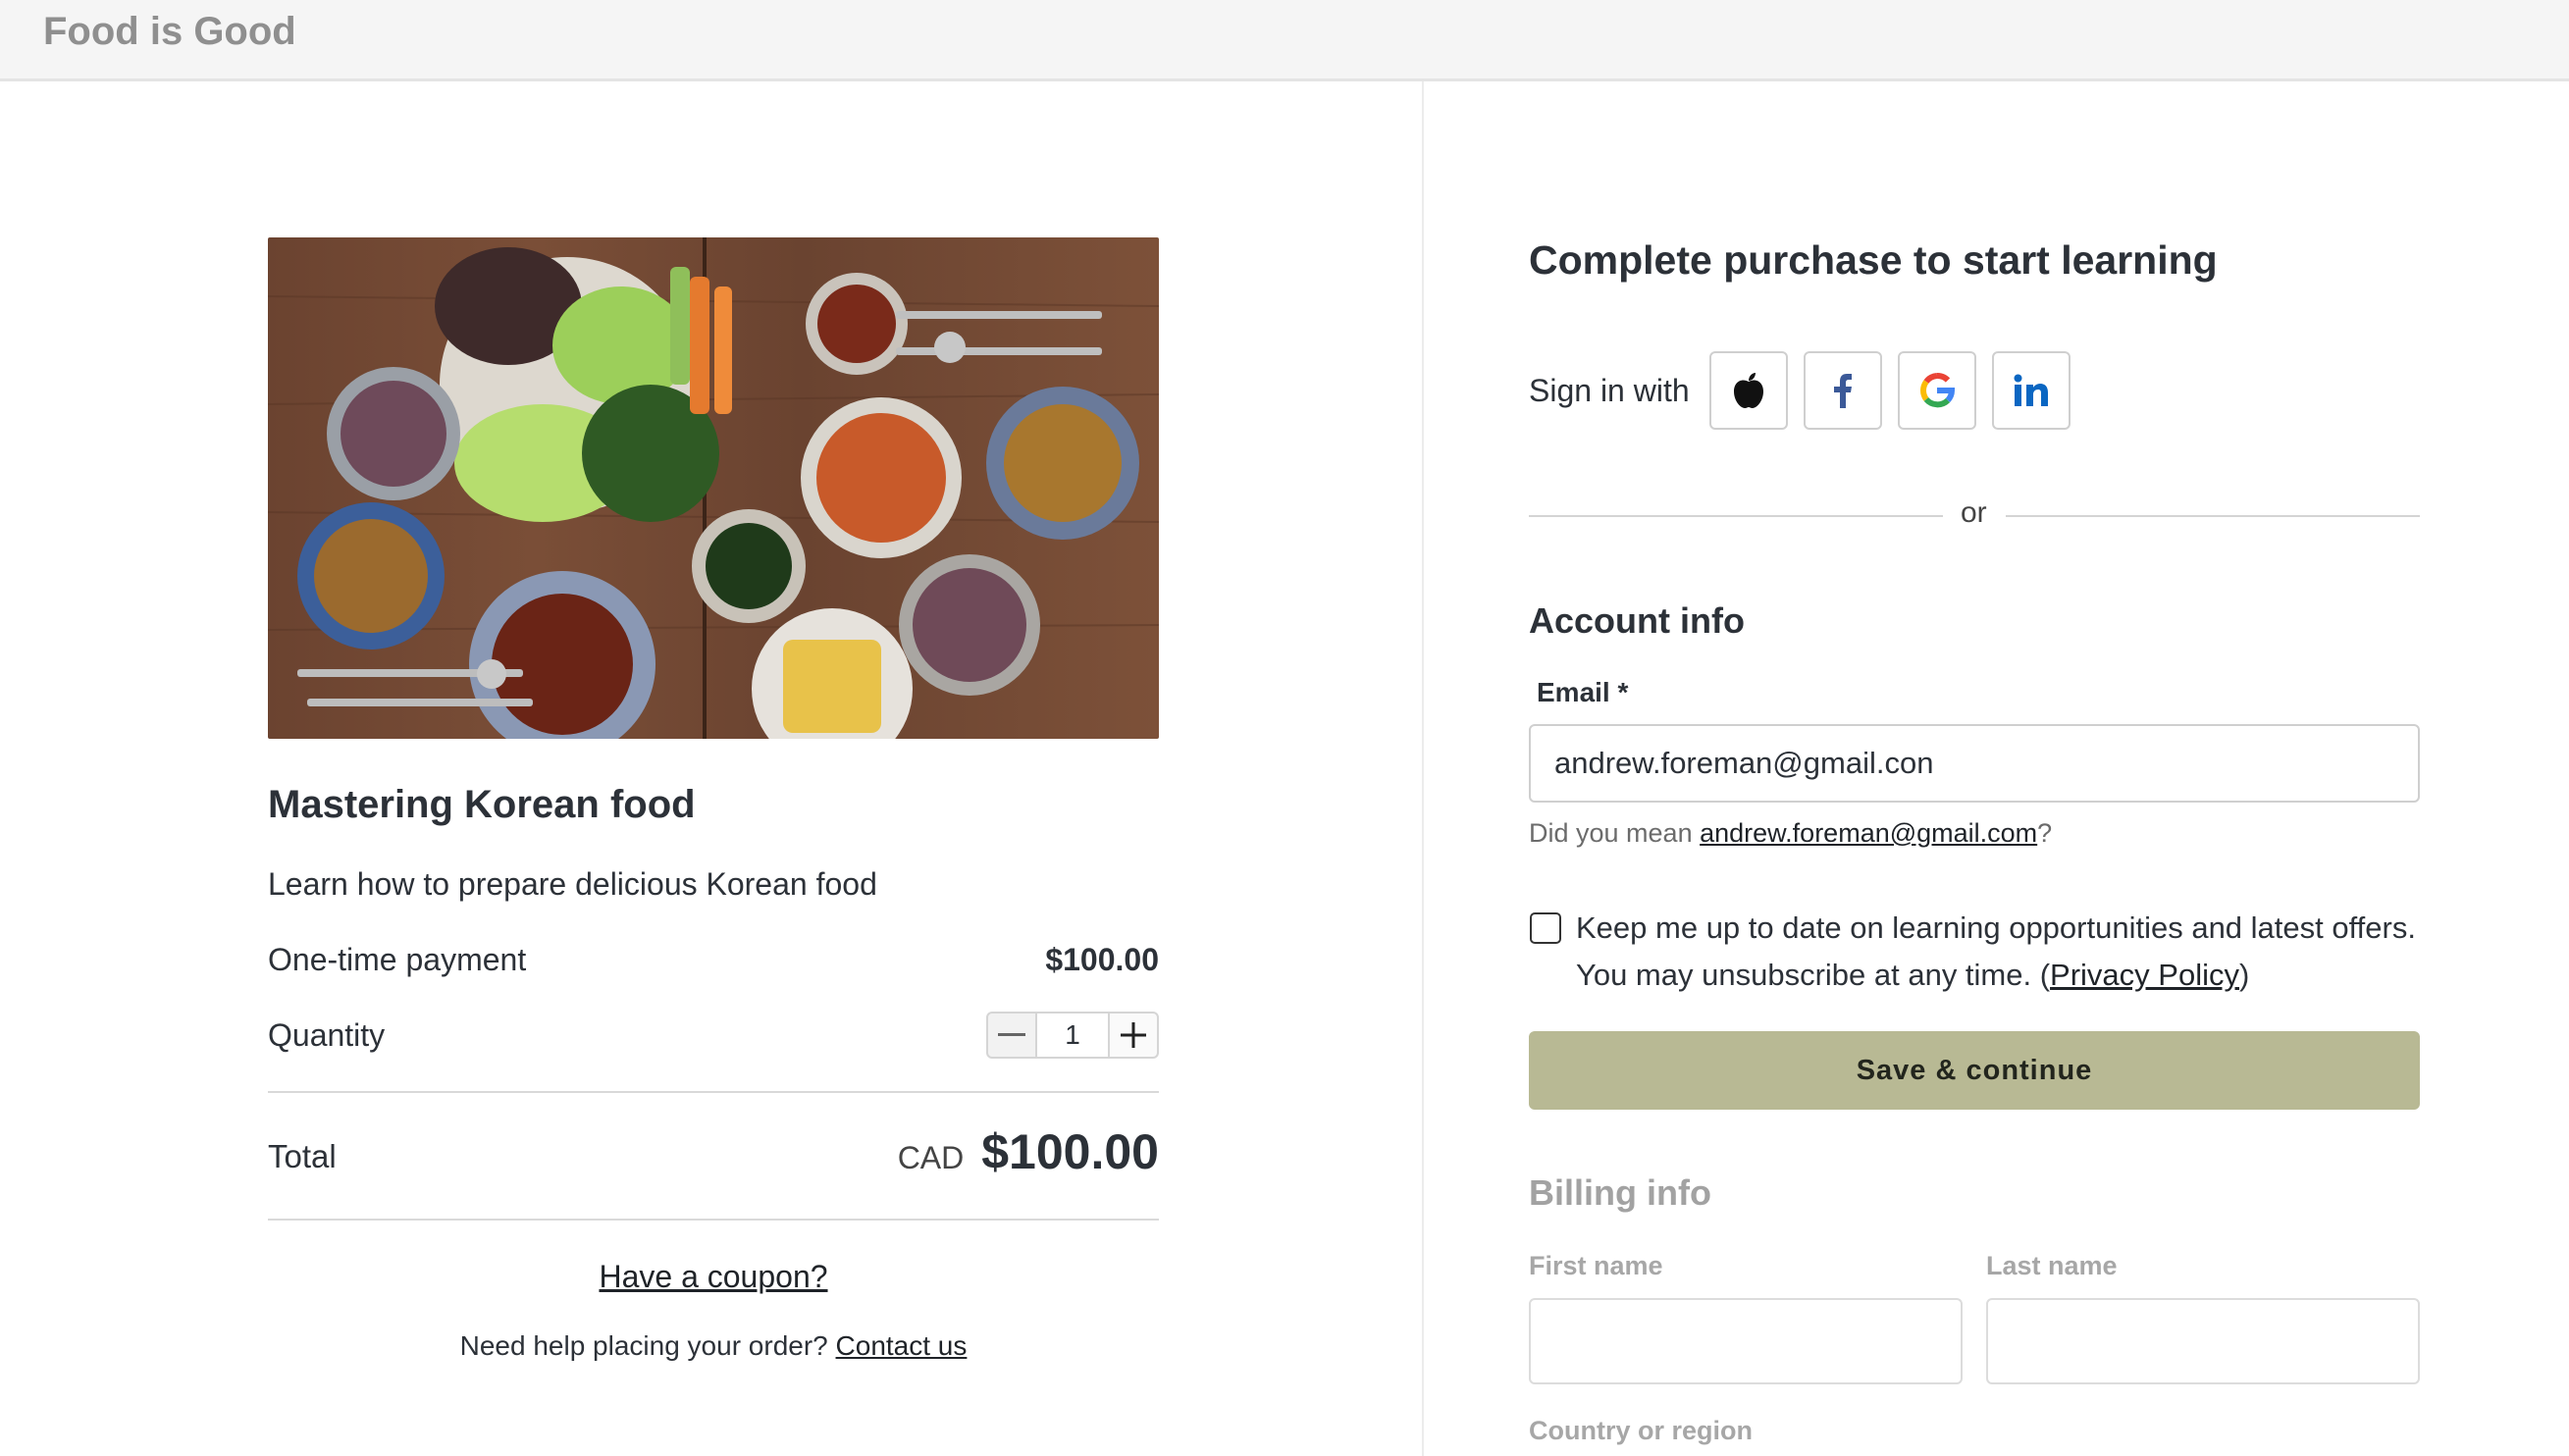 The width and height of the screenshot is (2569, 1456). What do you see at coordinates (1974, 512) in the screenshot?
I see `or-separator: or` at bounding box center [1974, 512].